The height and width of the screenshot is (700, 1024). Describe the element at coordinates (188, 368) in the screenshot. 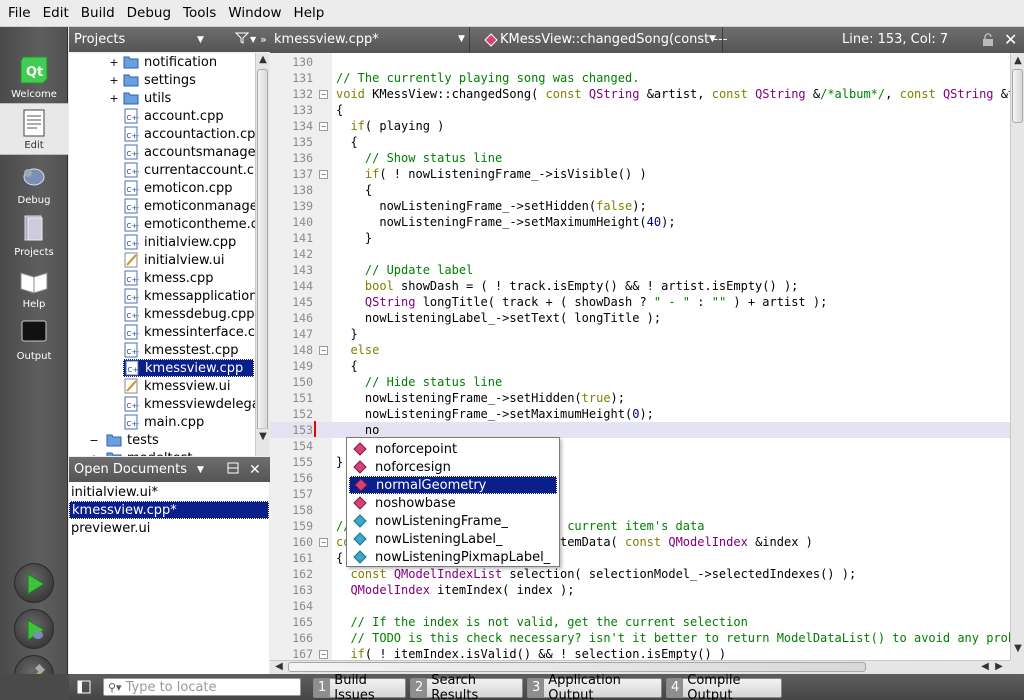

I see `tree-item: C++ kmessview.cpp` at that location.